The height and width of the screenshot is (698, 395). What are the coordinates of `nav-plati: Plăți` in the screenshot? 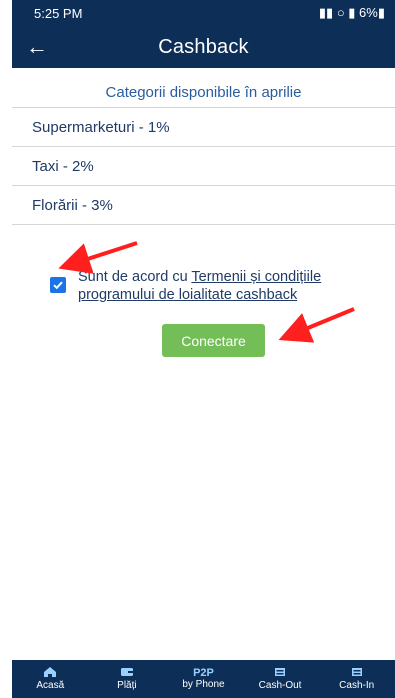 It's located at (127, 679).